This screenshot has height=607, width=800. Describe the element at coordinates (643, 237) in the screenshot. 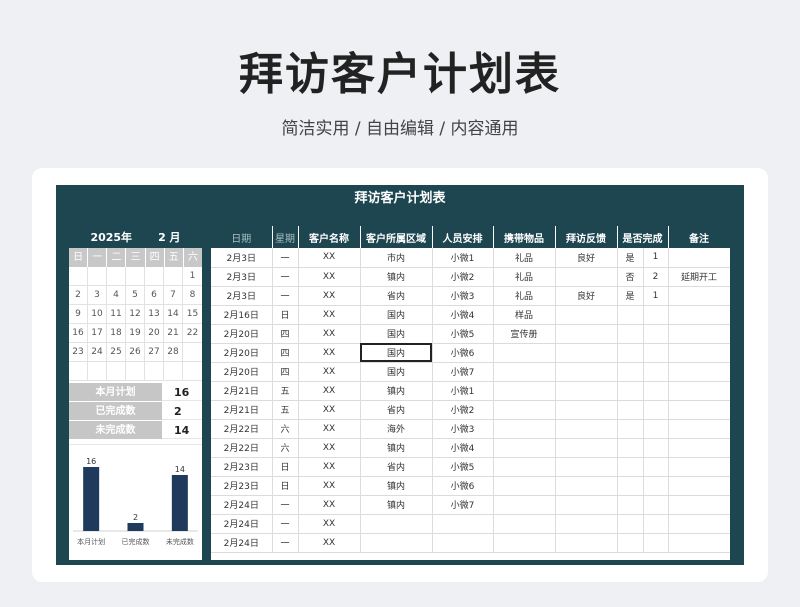

I see `table-header-cell: 是否完成` at that location.